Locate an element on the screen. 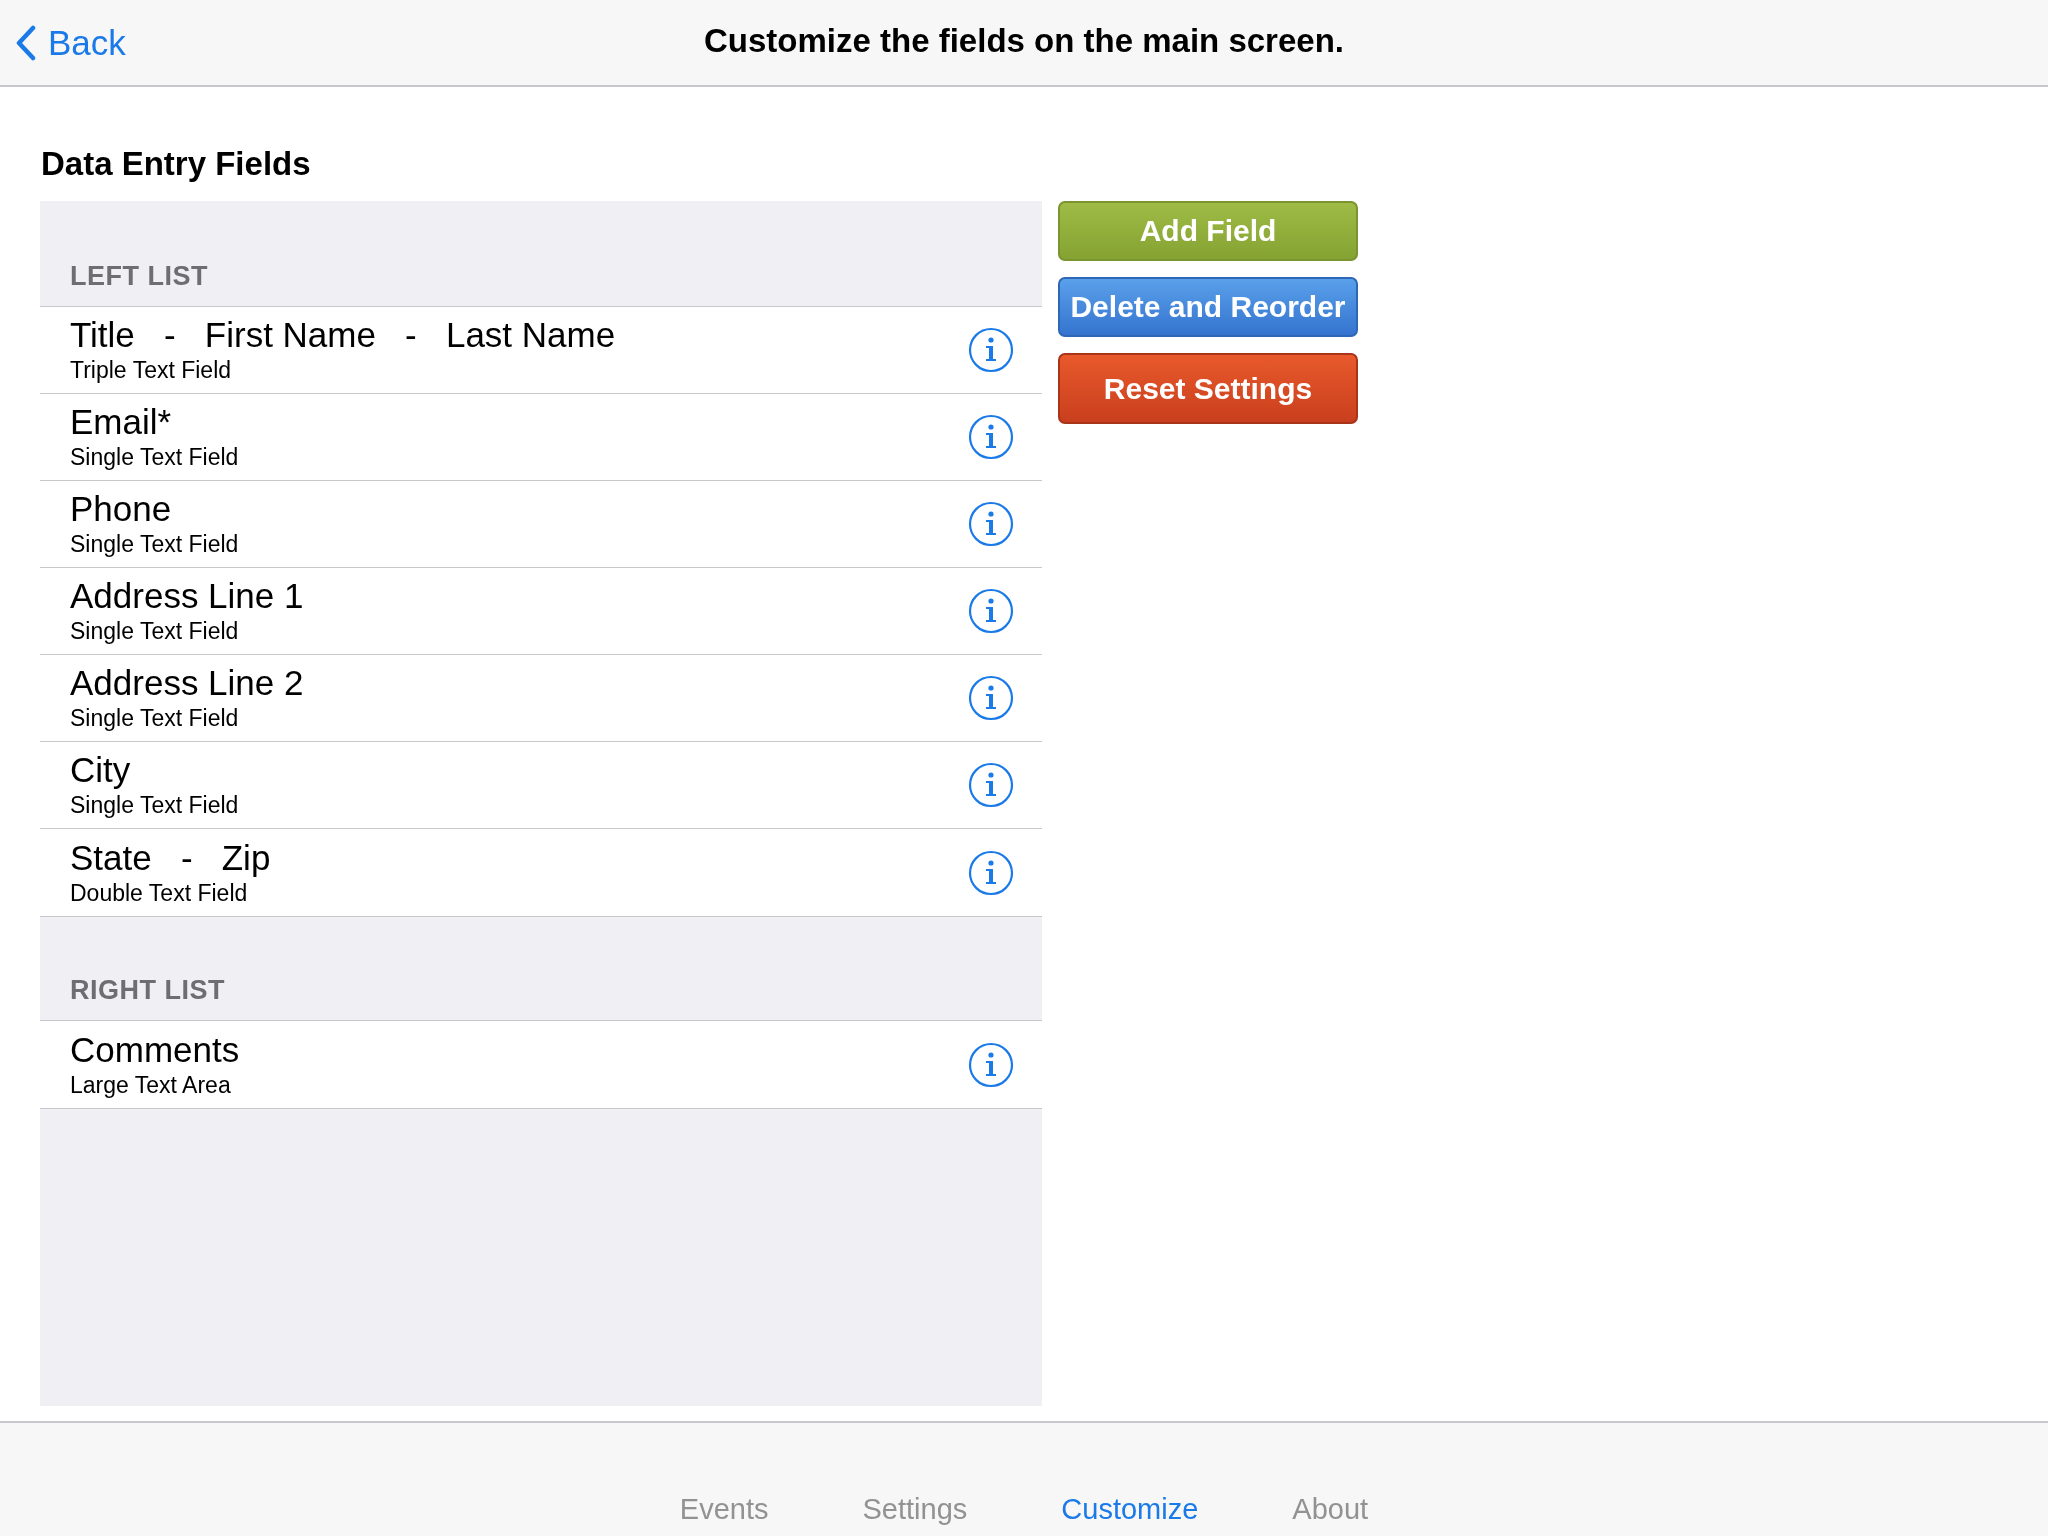 This screenshot has width=2048, height=1536. list-row: Email* Single Text Field is located at coordinates (541, 437).